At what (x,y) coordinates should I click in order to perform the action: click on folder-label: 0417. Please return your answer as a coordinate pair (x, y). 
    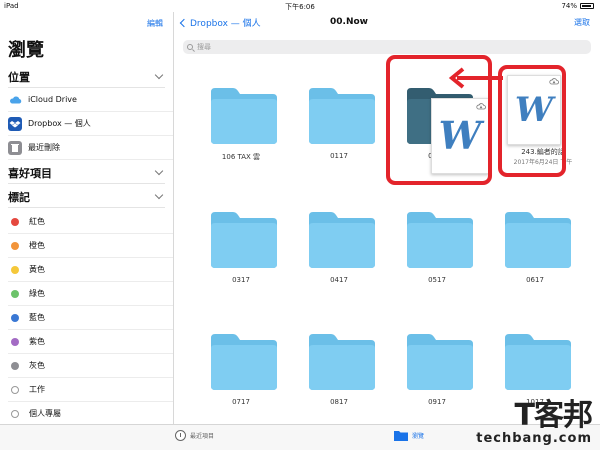
    Looking at the image, I should click on (339, 280).